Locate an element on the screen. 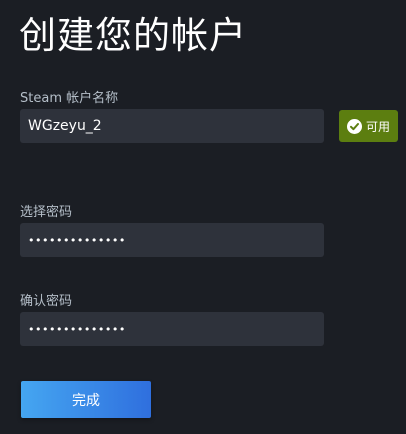 The image size is (406, 434). availability-badge: 可用 is located at coordinates (368, 126).